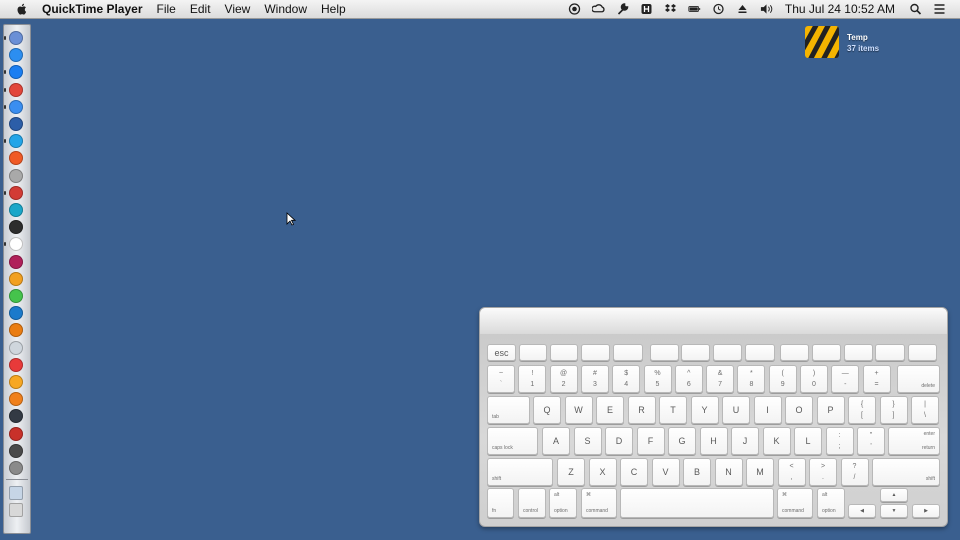 This screenshot has height=540, width=960. What do you see at coordinates (594, 373) in the screenshot?
I see `key-shift-label: #` at bounding box center [594, 373].